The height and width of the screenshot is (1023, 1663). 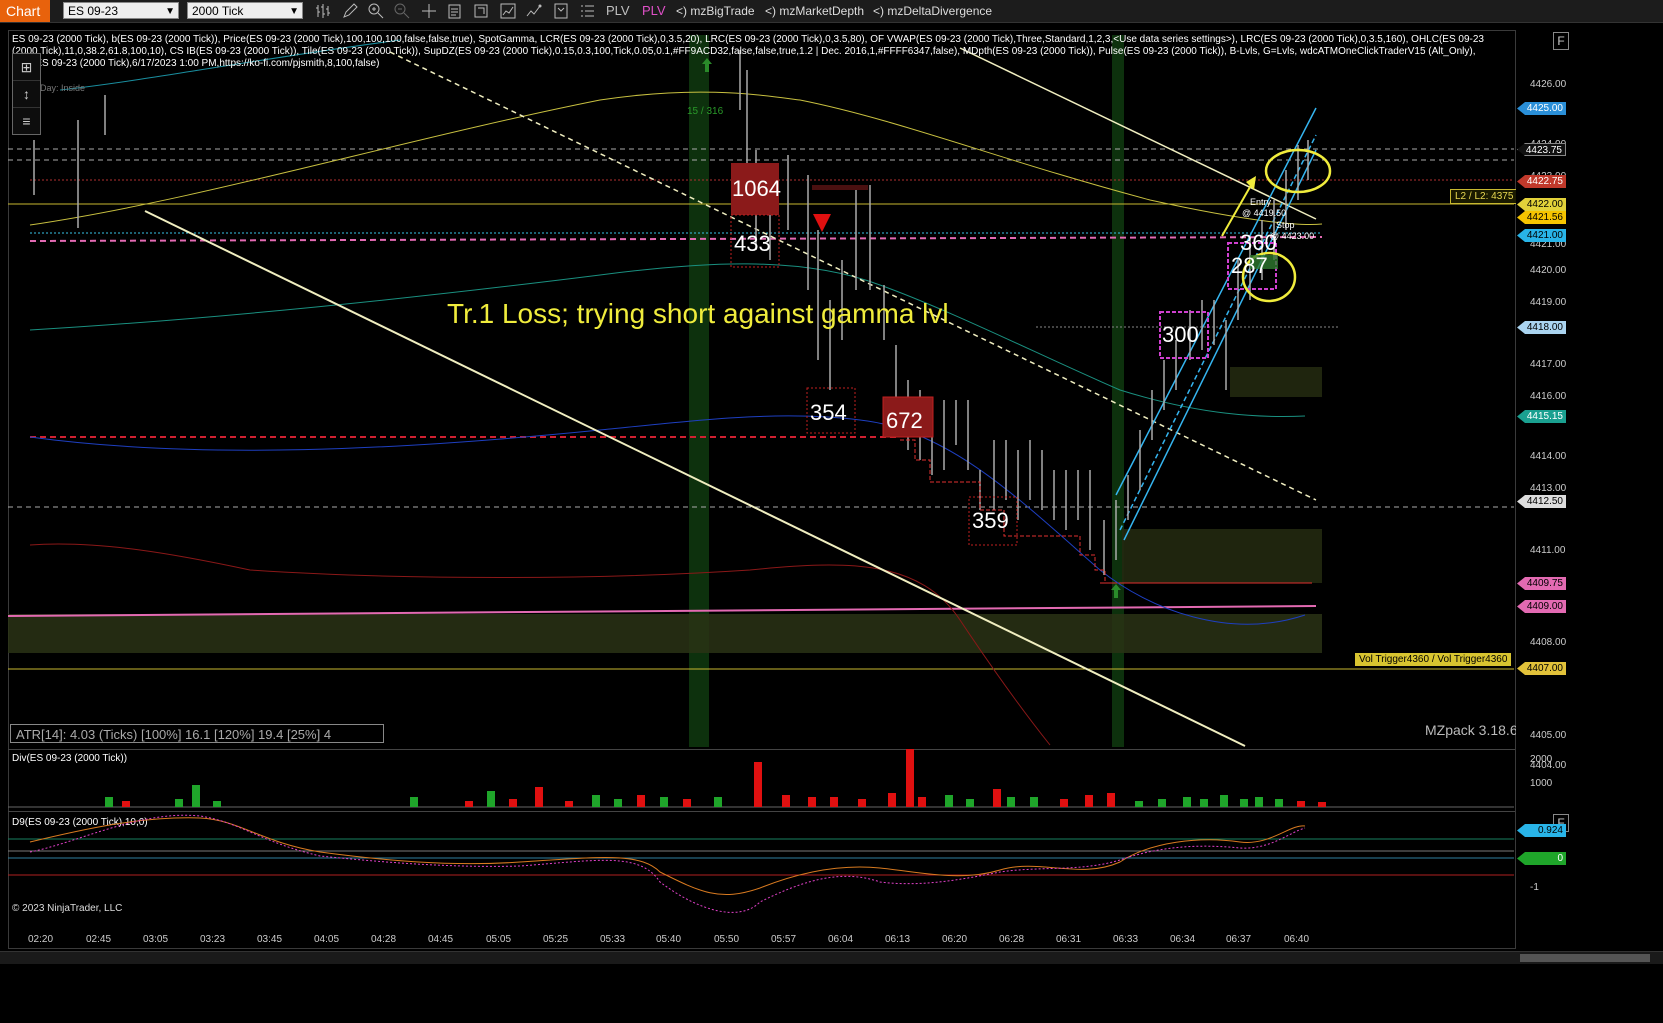 What do you see at coordinates (1292, 236) in the screenshot?
I see `stop-price: @ 4423.00` at bounding box center [1292, 236].